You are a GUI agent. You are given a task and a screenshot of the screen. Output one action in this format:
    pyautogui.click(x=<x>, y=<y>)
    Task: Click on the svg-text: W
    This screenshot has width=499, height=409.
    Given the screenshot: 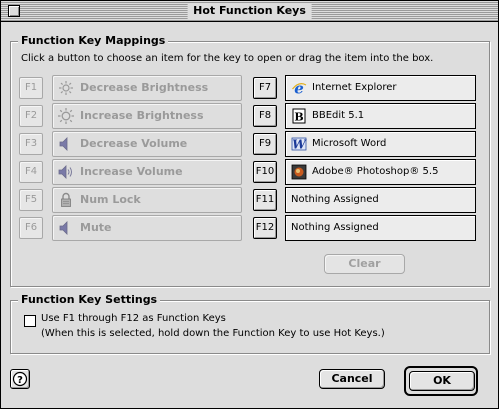 What is the action you would take?
    pyautogui.click(x=299, y=145)
    